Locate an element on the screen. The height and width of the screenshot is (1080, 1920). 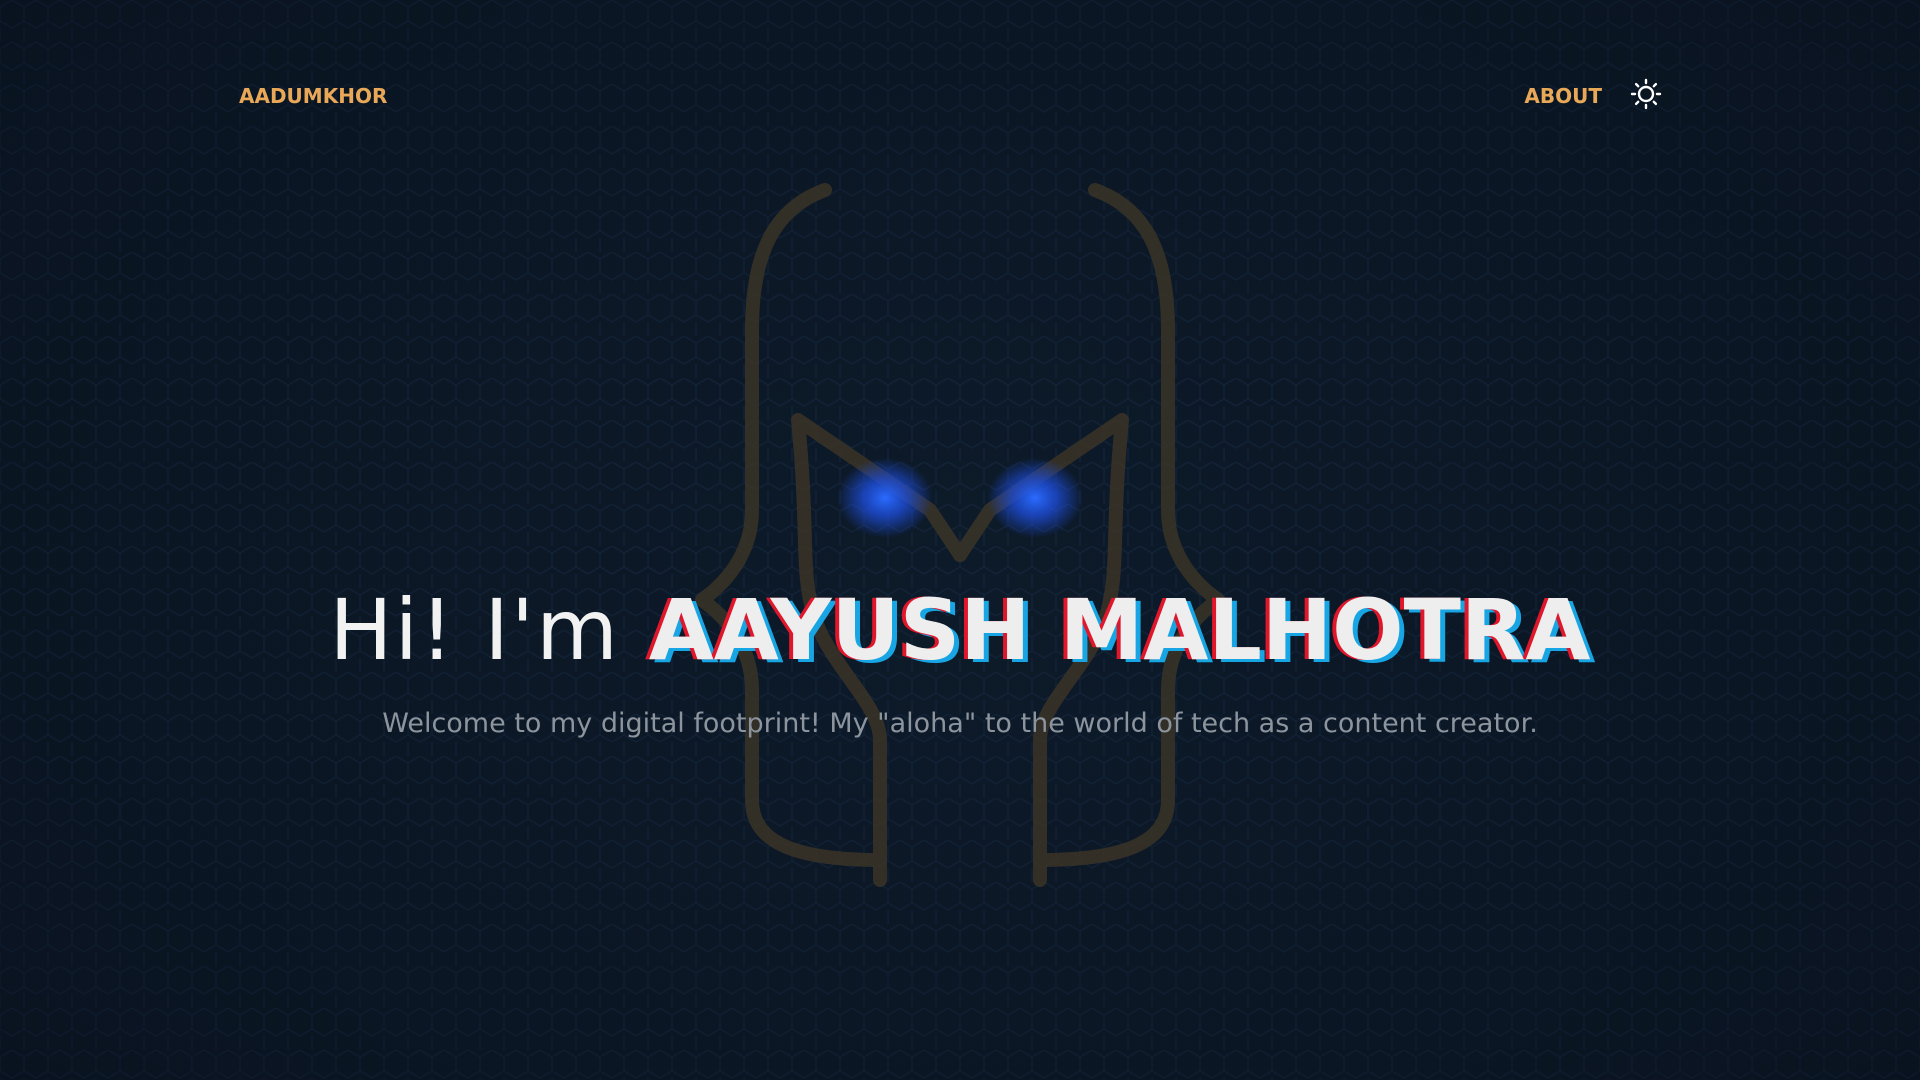
hero-name: AAYUSH MALHOTRA is located at coordinates (1119, 630).